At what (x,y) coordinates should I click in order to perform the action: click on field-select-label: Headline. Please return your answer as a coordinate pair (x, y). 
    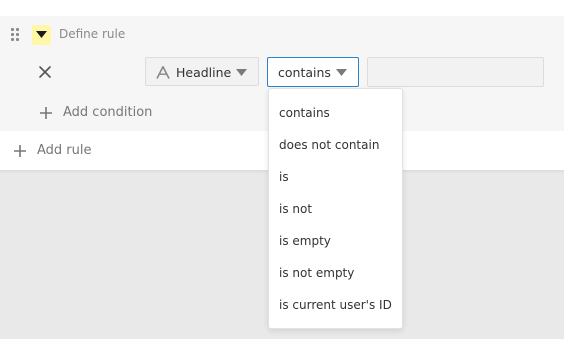
    Looking at the image, I should click on (204, 72).